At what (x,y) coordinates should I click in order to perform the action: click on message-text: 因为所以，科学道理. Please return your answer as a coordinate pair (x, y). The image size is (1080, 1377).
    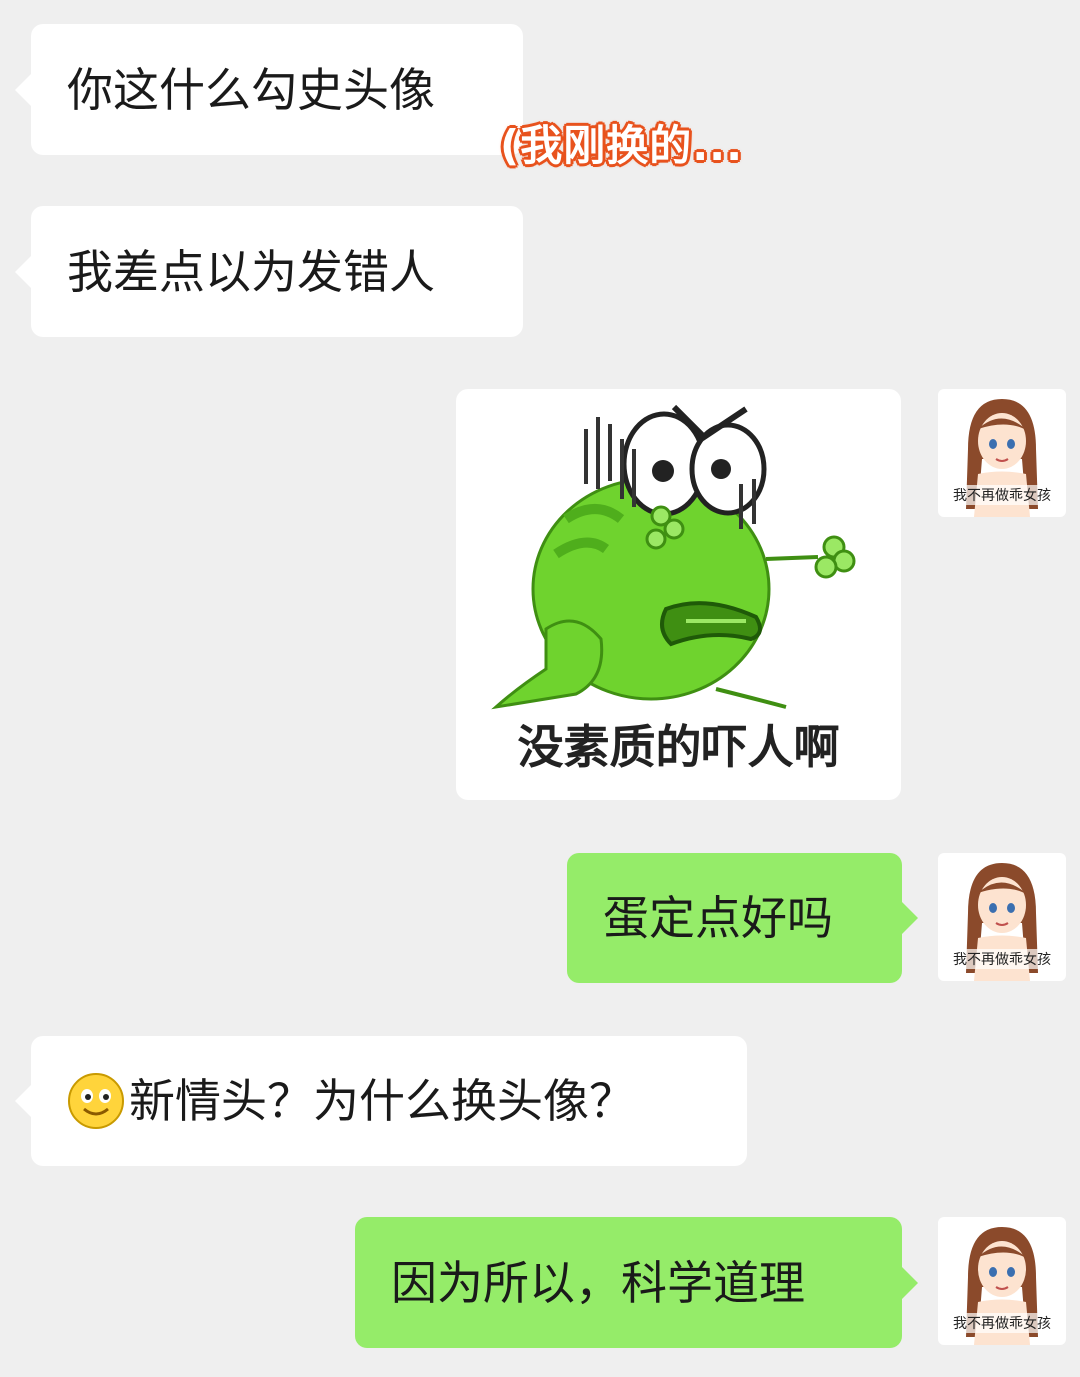
    Looking at the image, I should click on (598, 1282).